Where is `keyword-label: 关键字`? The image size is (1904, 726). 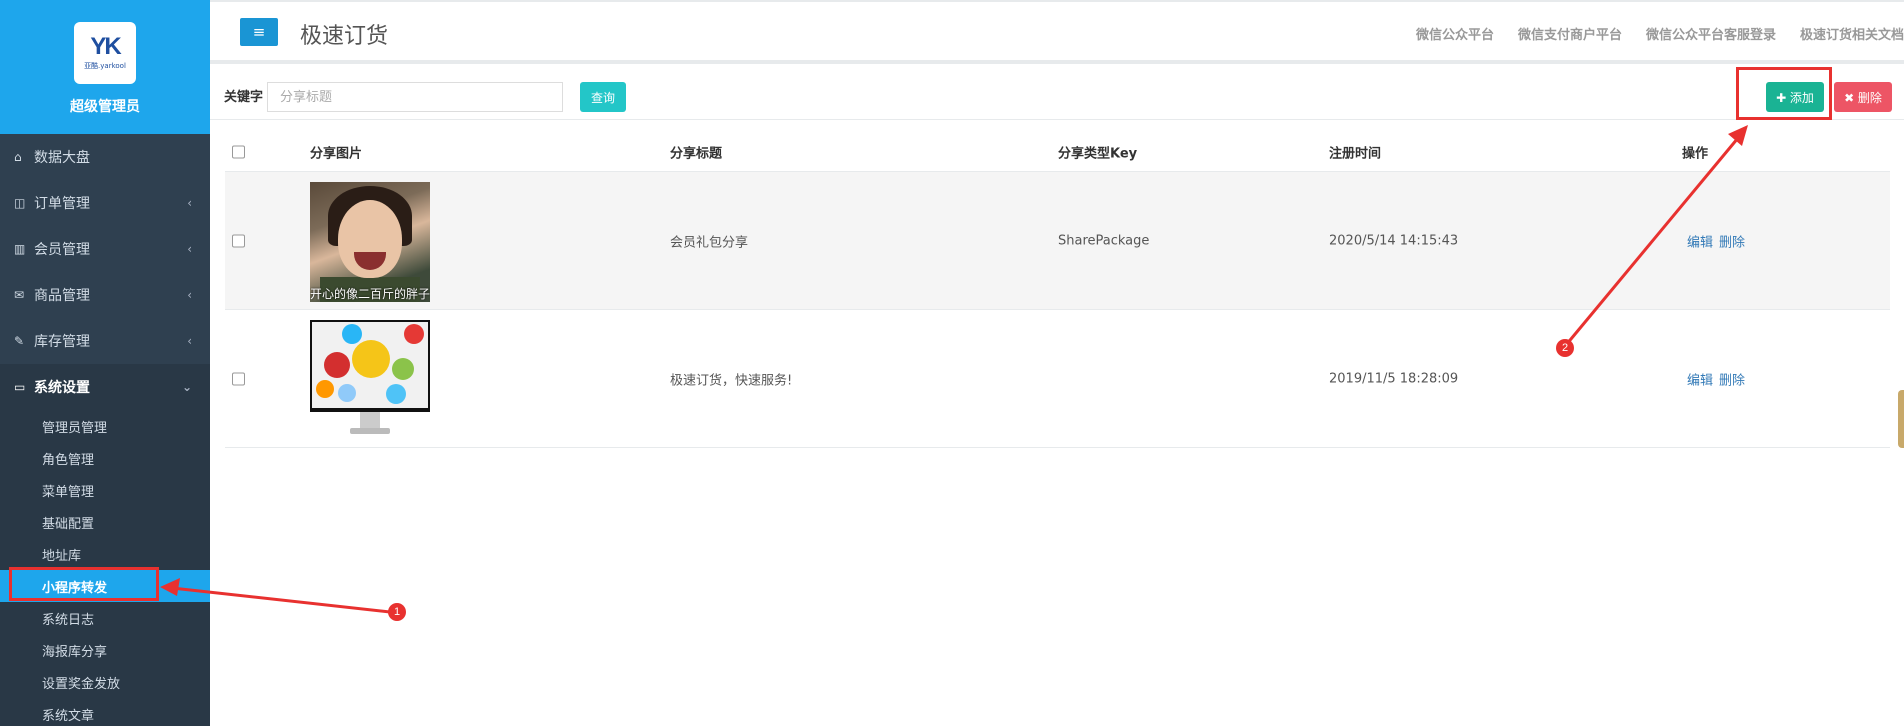 keyword-label: 关键字 is located at coordinates (244, 97).